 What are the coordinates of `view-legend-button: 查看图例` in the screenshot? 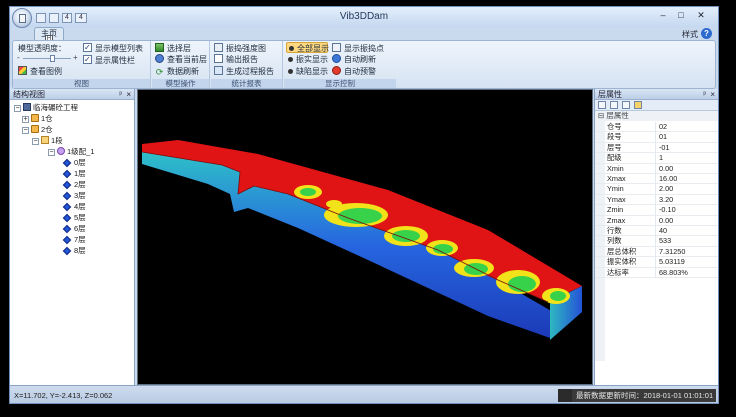 It's located at (40, 71).